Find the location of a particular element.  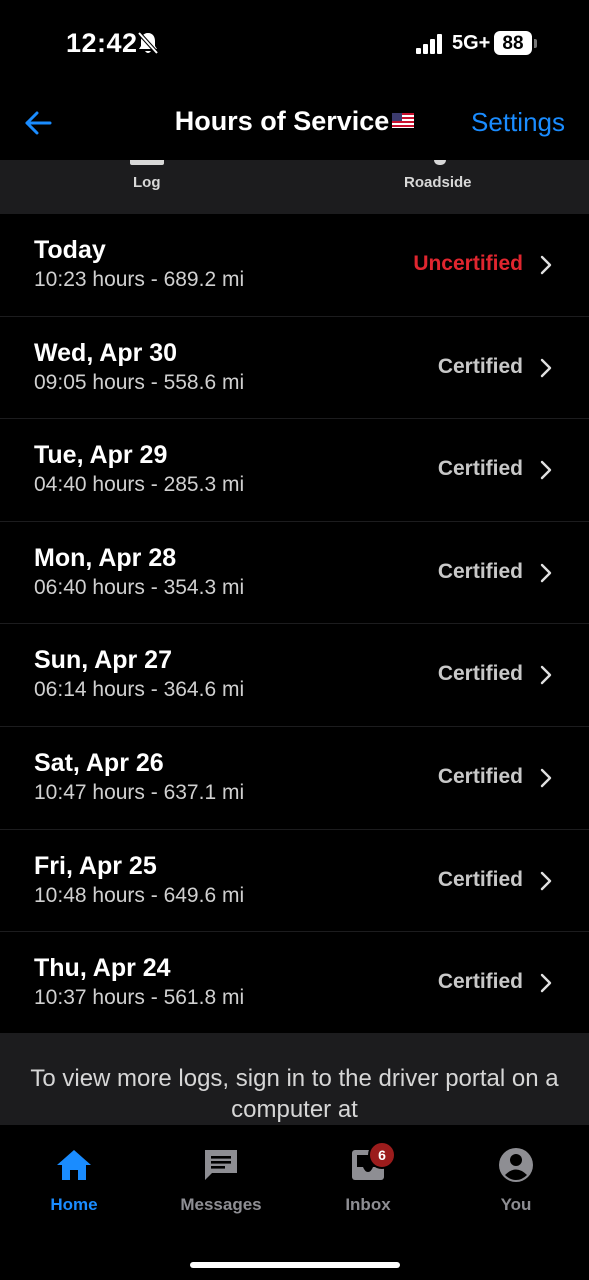

log-date: Mon, Apr 28 is located at coordinates (105, 557).